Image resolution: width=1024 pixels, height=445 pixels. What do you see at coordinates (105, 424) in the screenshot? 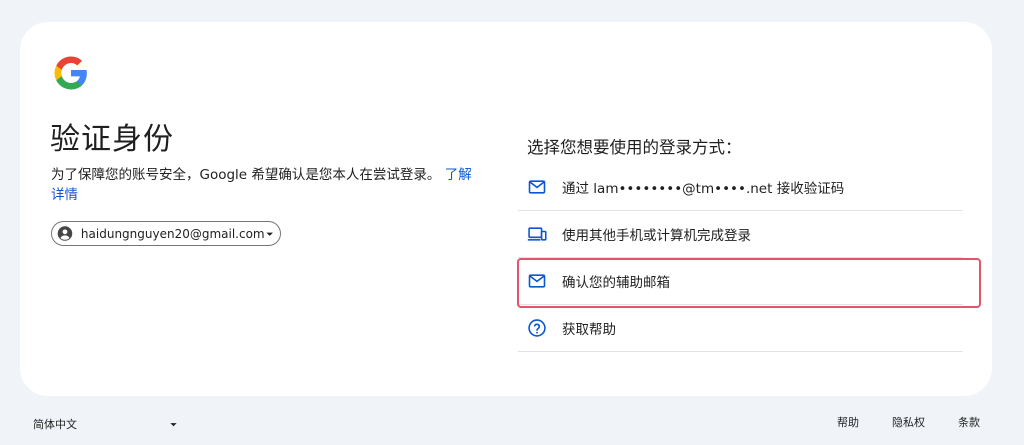
I see `language-selector: 简体中文` at bounding box center [105, 424].